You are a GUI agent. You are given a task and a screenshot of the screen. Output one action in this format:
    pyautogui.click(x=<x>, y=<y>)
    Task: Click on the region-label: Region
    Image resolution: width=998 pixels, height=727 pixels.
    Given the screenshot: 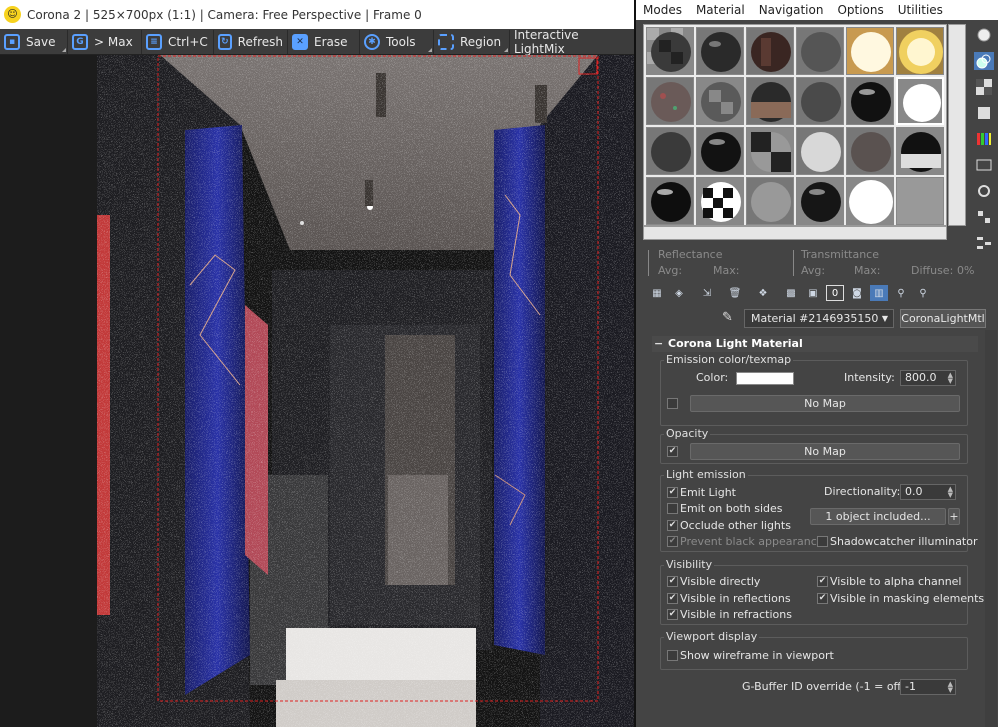 What is the action you would take?
    pyautogui.click(x=481, y=41)
    